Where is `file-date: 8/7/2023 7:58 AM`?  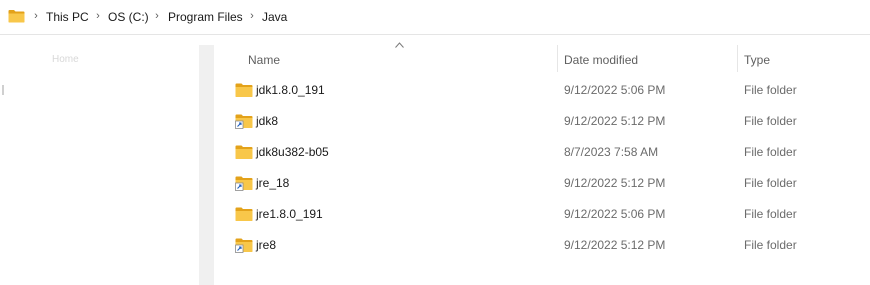 file-date: 8/7/2023 7:58 AM is located at coordinates (611, 152).